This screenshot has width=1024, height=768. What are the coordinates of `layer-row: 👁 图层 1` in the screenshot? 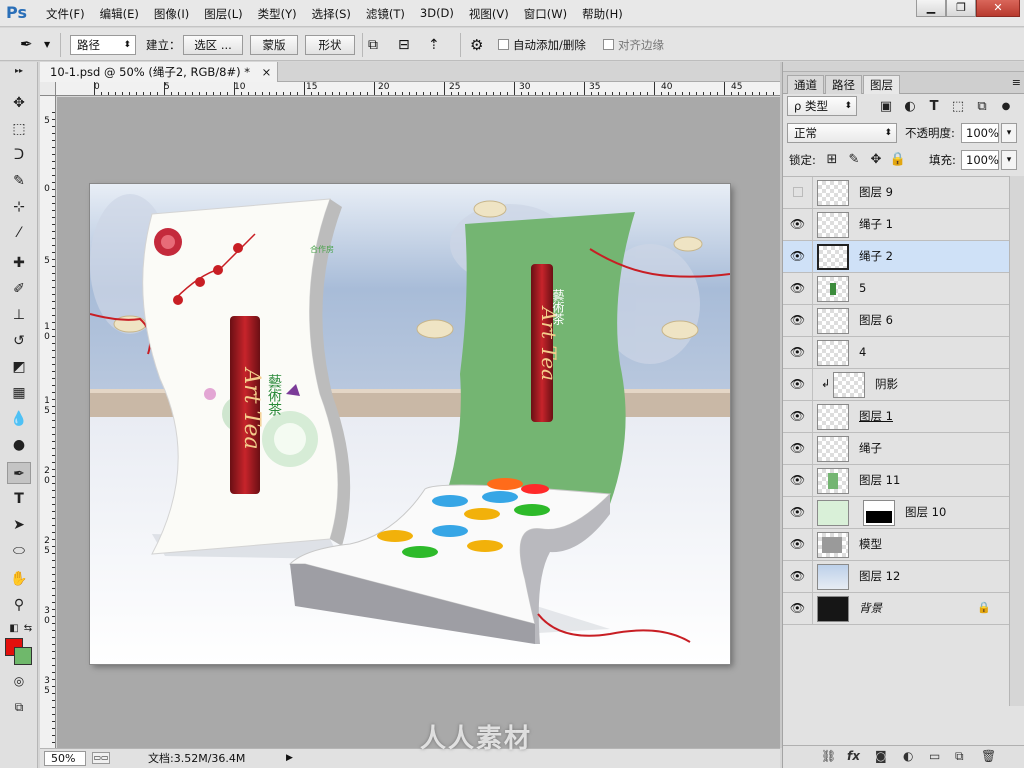 It's located at (896, 417).